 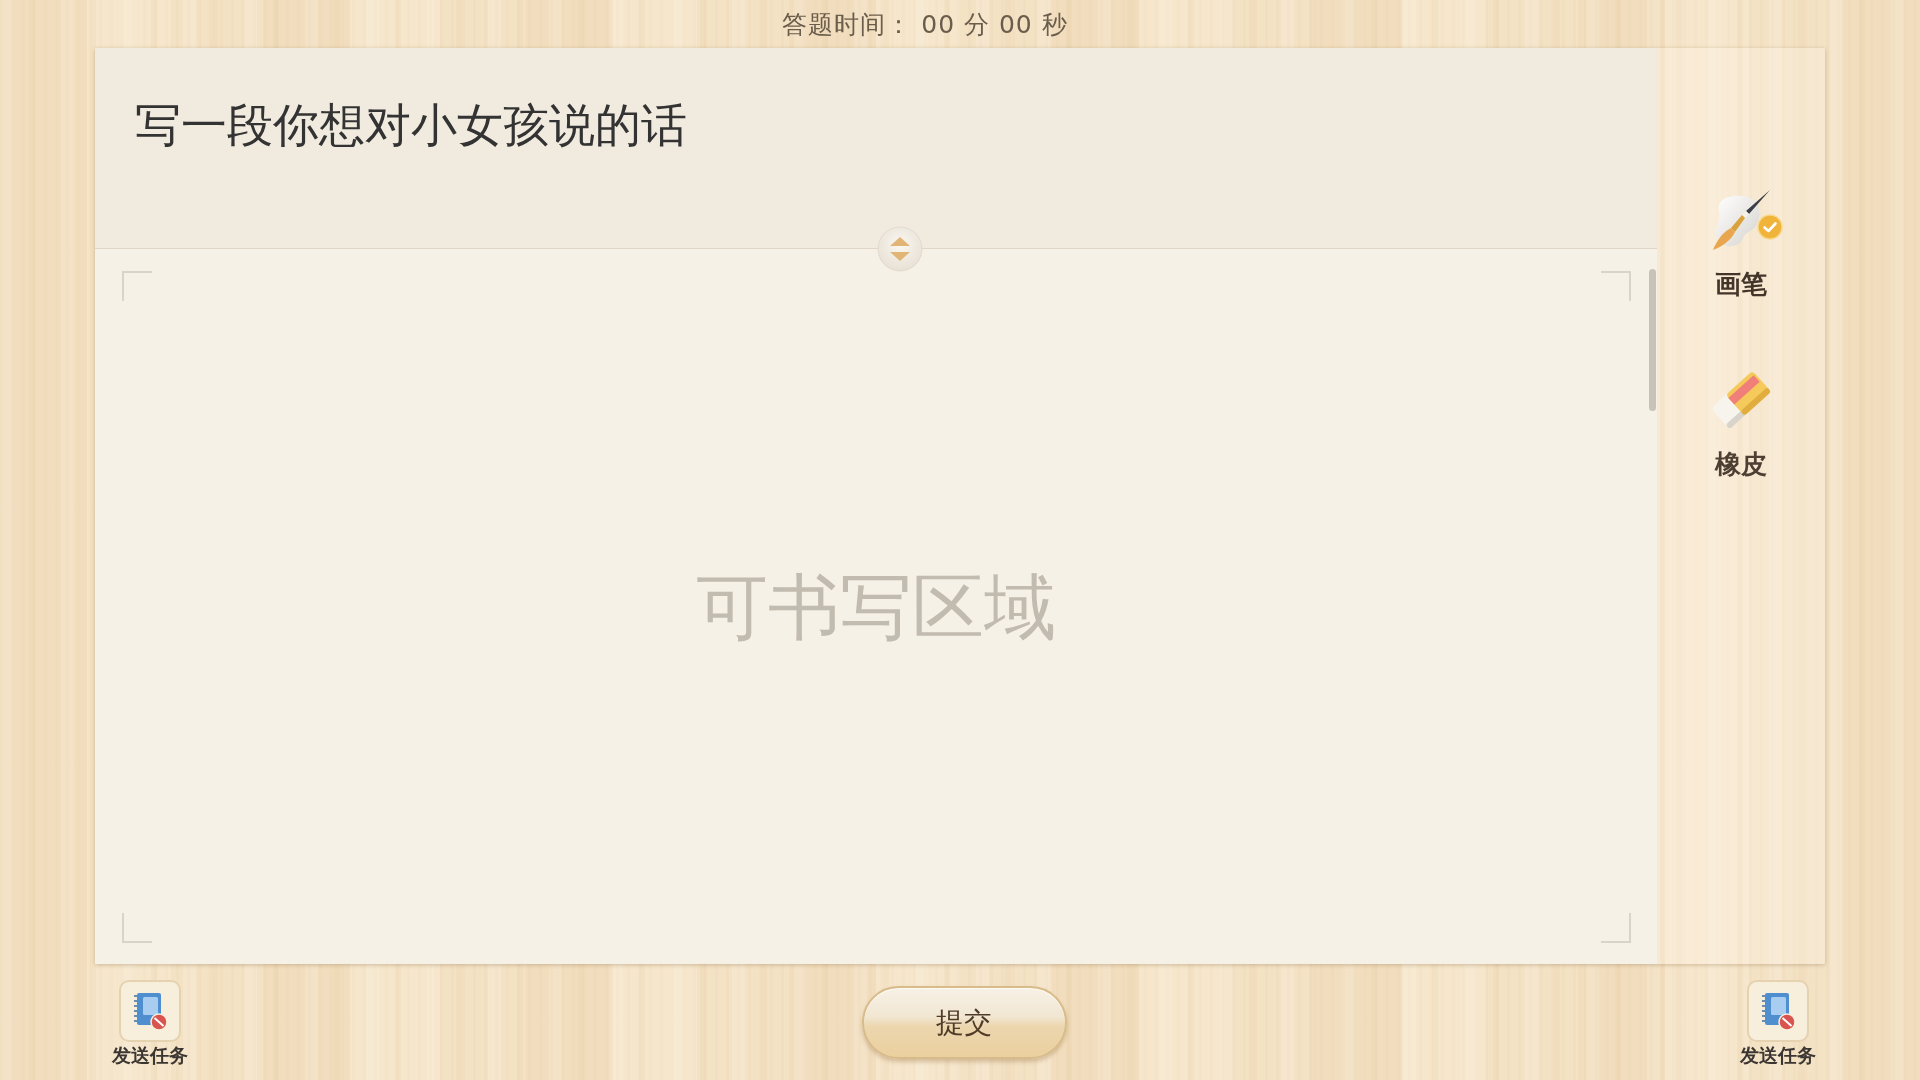 What do you see at coordinates (1652, 340) in the screenshot?
I see `scrollbar` at bounding box center [1652, 340].